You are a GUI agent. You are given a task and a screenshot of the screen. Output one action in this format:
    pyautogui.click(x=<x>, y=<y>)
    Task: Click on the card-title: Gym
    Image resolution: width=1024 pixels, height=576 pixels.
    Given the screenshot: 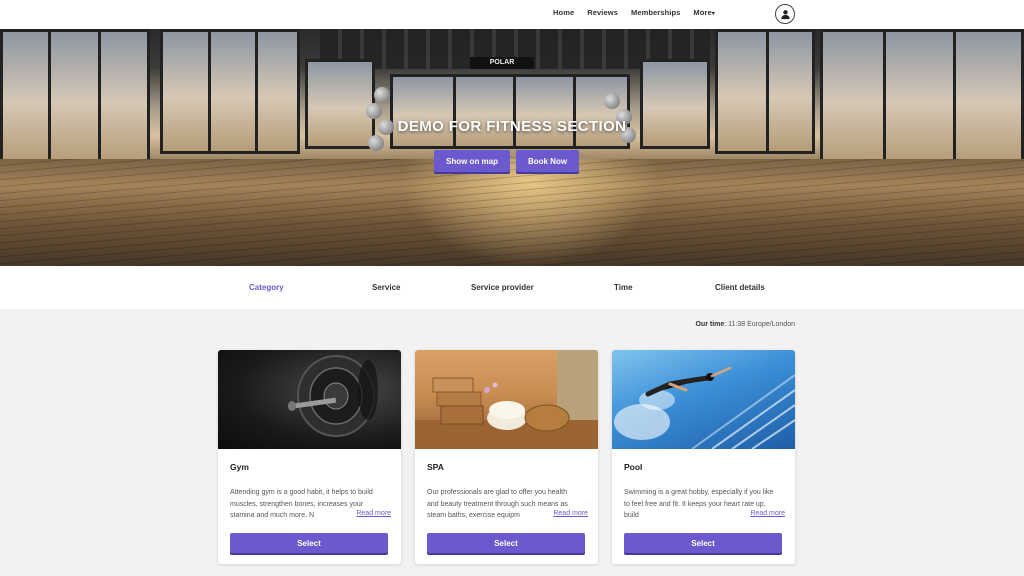 What is the action you would take?
    pyautogui.click(x=239, y=467)
    